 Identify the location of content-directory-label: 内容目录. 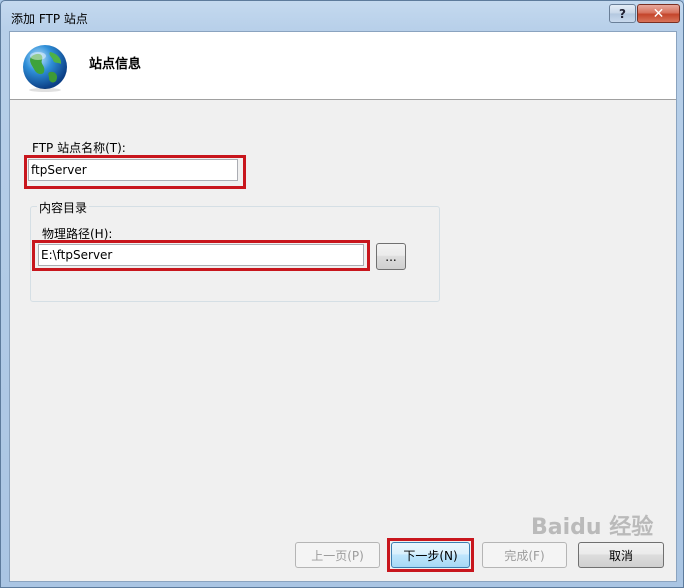
(63, 207).